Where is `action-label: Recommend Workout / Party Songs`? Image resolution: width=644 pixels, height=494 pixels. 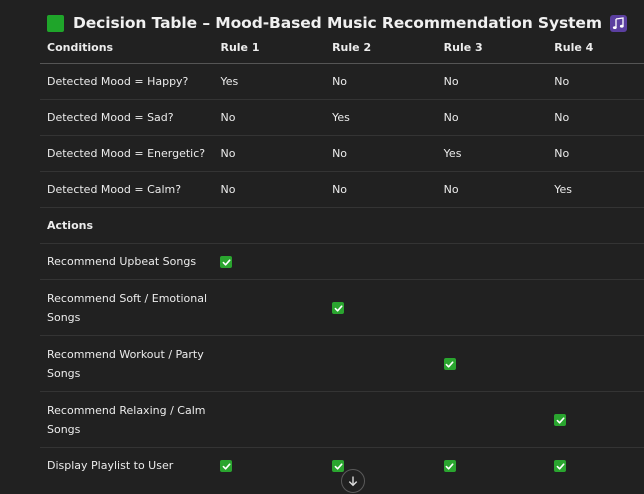
action-label: Recommend Workout / Party Songs is located at coordinates (127, 363).